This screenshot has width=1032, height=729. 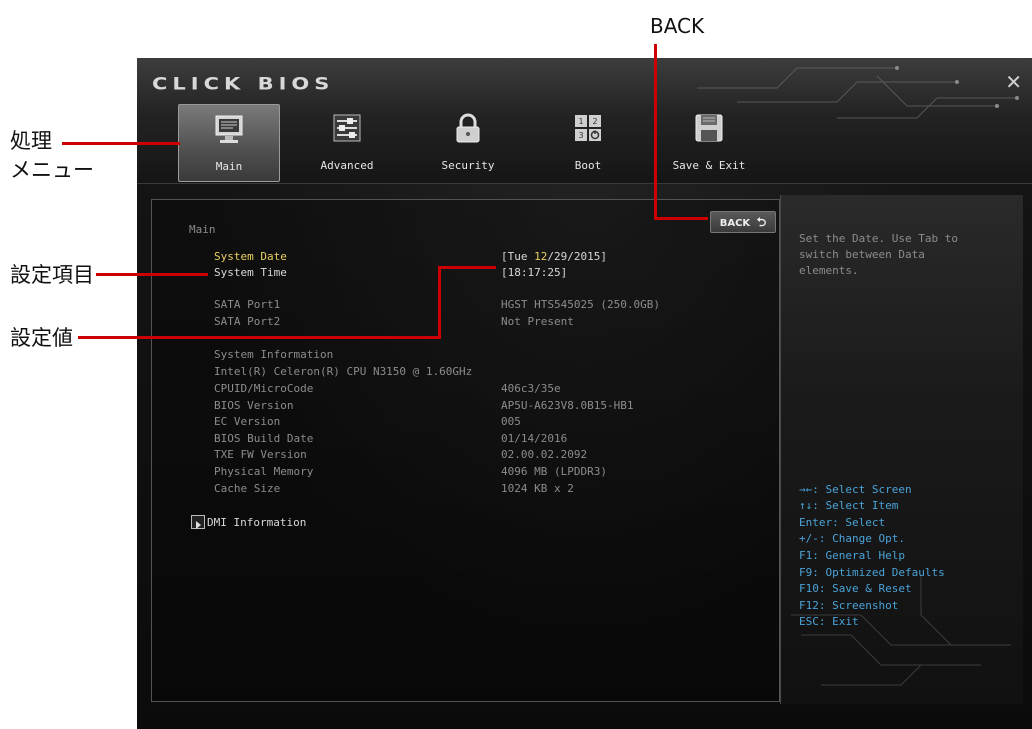 What do you see at coordinates (247, 488) in the screenshot?
I see `info-label: Cache Size` at bounding box center [247, 488].